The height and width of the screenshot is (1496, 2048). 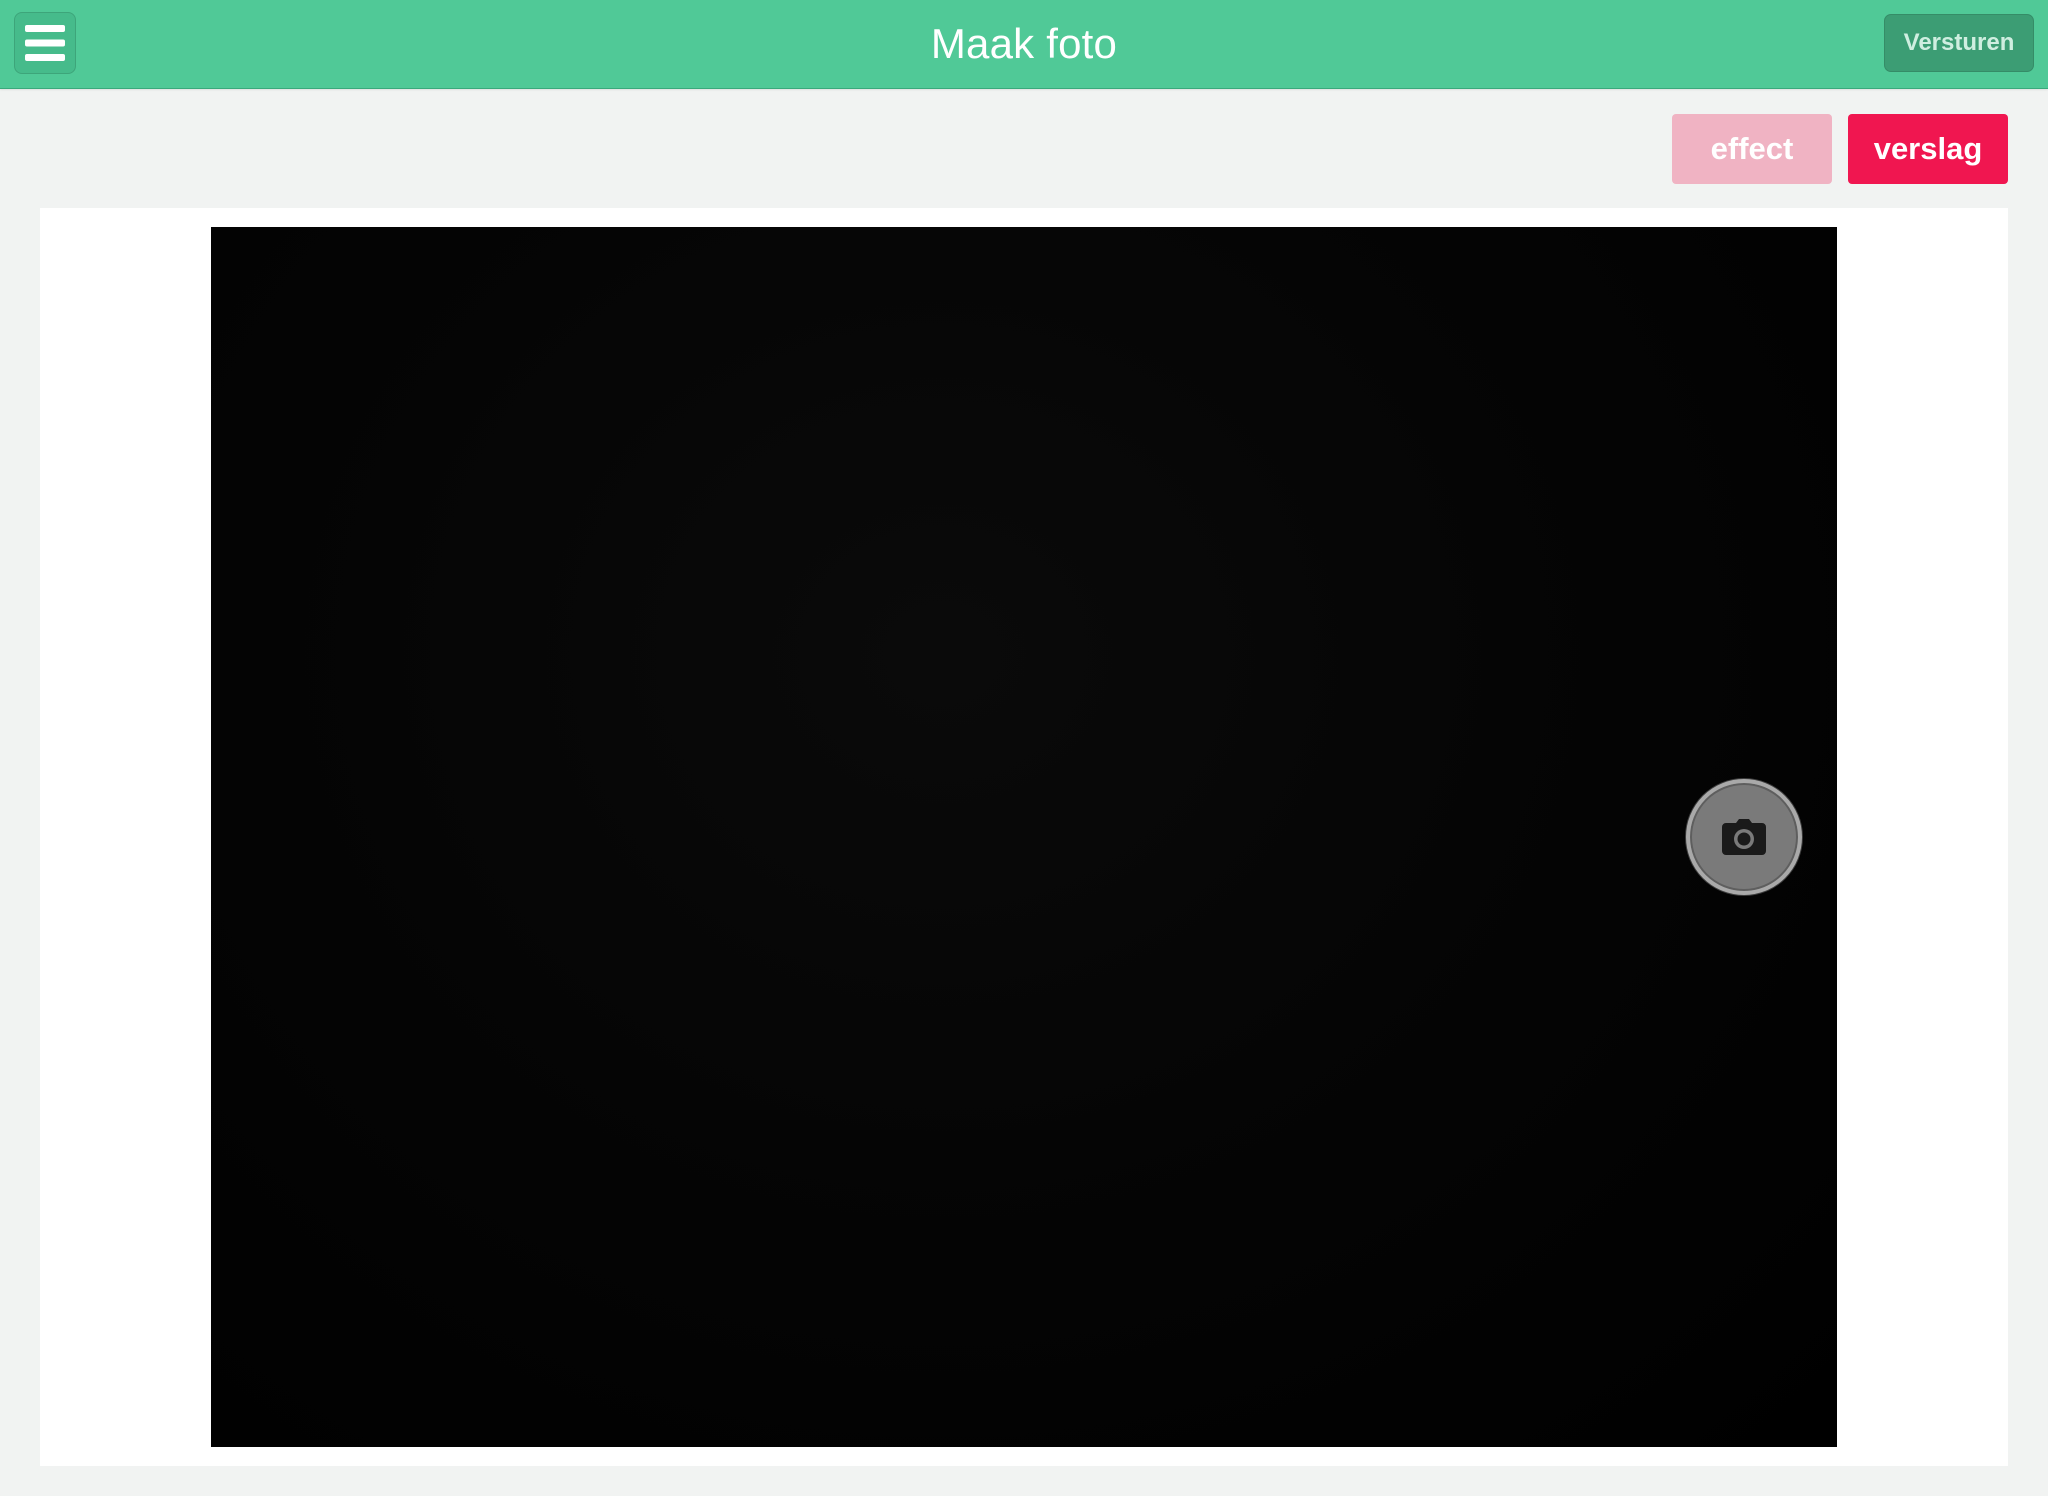 I want to click on send-button: Versturen, so click(x=1959, y=43).